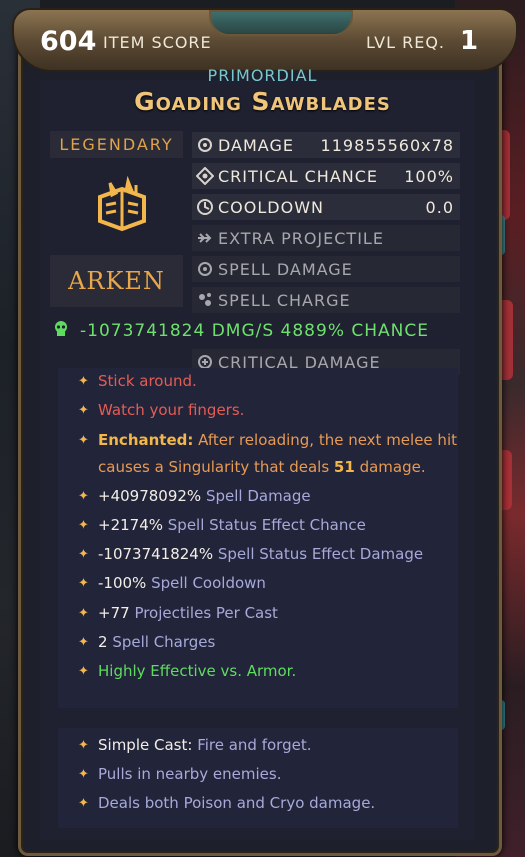 The height and width of the screenshot is (857, 525). Describe the element at coordinates (157, 42) in the screenshot. I see `item-score-label: ITEM SCORE` at that location.